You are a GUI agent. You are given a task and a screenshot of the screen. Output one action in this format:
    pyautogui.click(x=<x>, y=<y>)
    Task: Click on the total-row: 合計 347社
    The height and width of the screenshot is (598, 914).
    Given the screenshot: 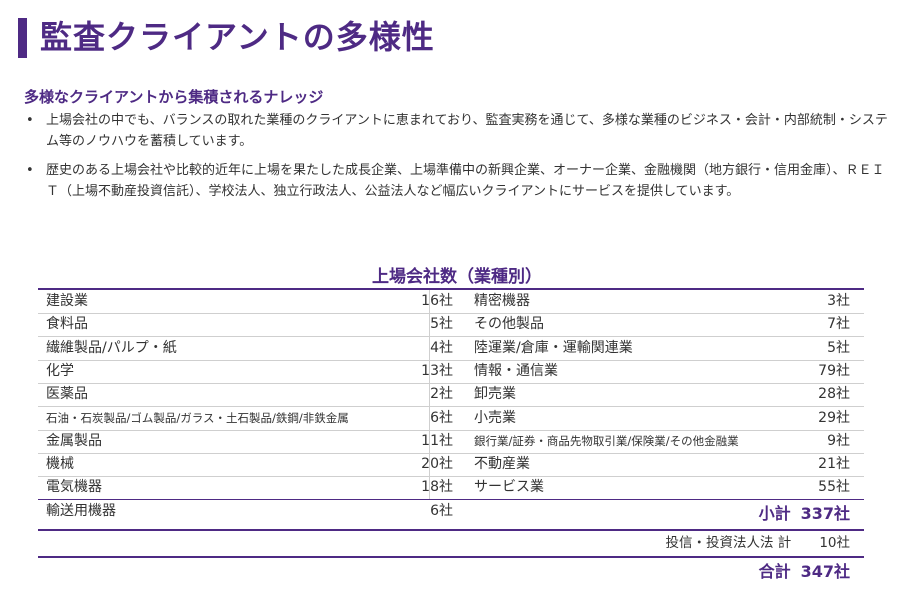 What is the action you would take?
    pyautogui.click(x=451, y=572)
    